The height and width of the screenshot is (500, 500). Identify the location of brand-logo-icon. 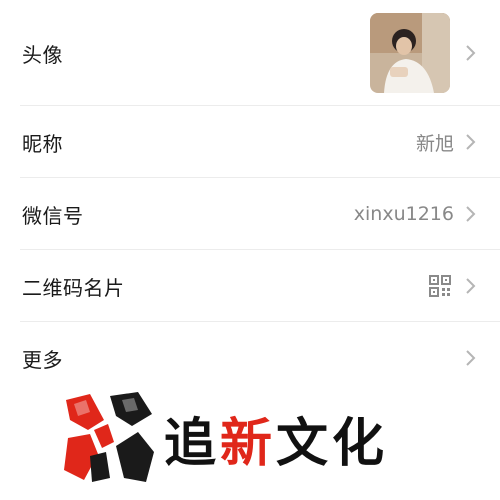
(109, 437).